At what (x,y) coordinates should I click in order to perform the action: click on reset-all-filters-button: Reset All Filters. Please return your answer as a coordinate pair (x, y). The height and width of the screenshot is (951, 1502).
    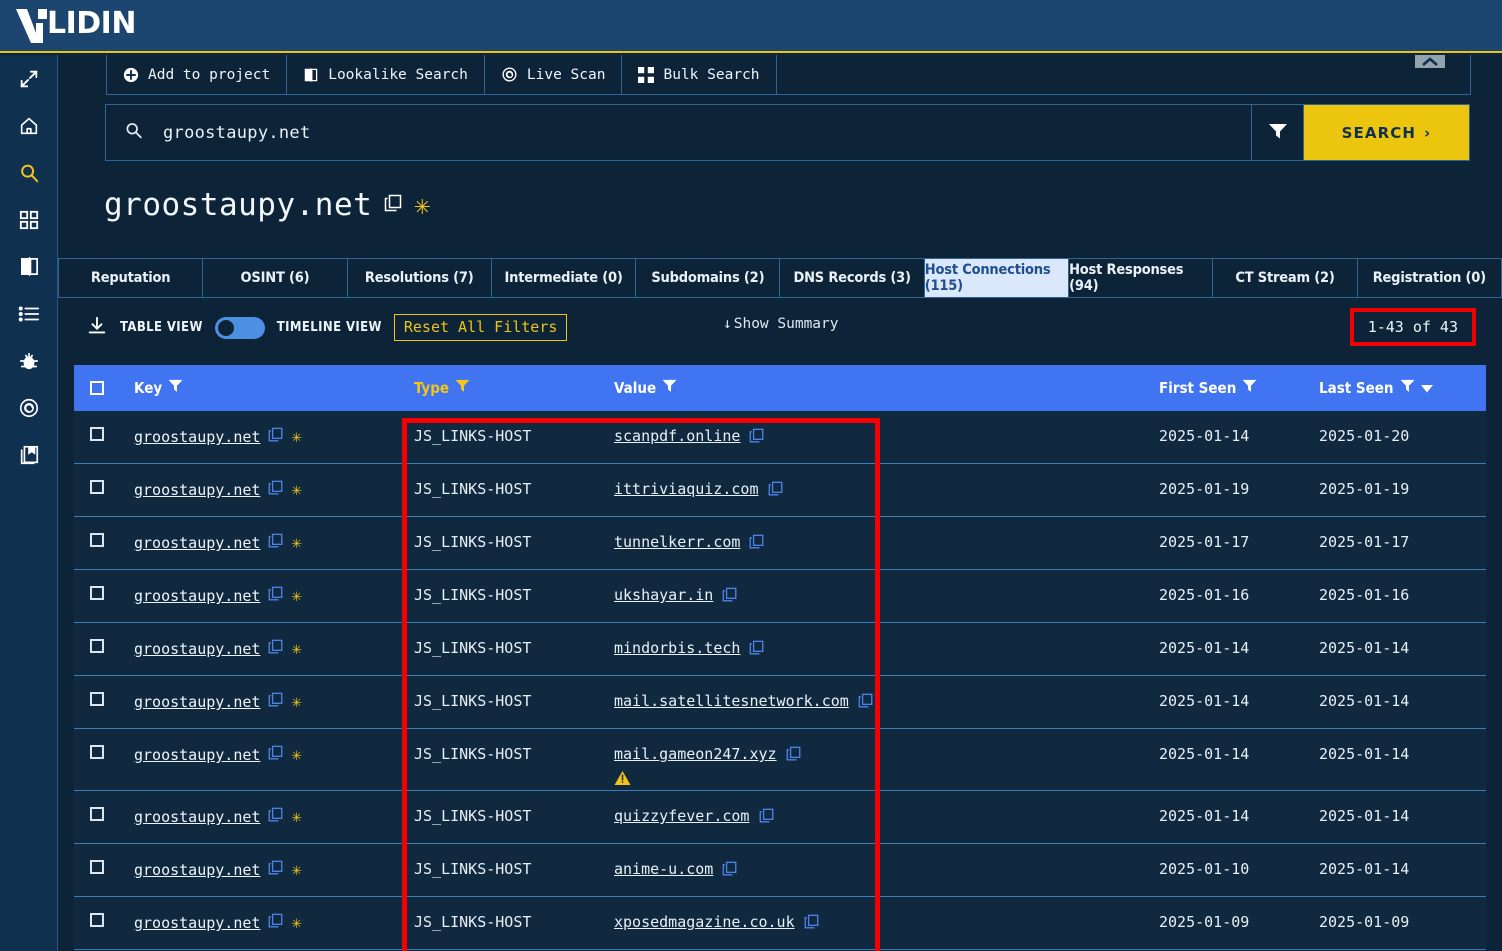
    Looking at the image, I should click on (480, 327).